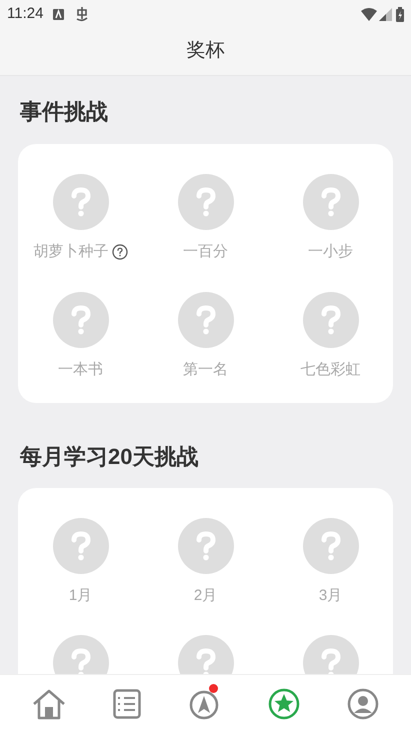 The height and width of the screenshot is (732, 411). Describe the element at coordinates (25, 14) in the screenshot. I see `status-time: 11:24` at that location.